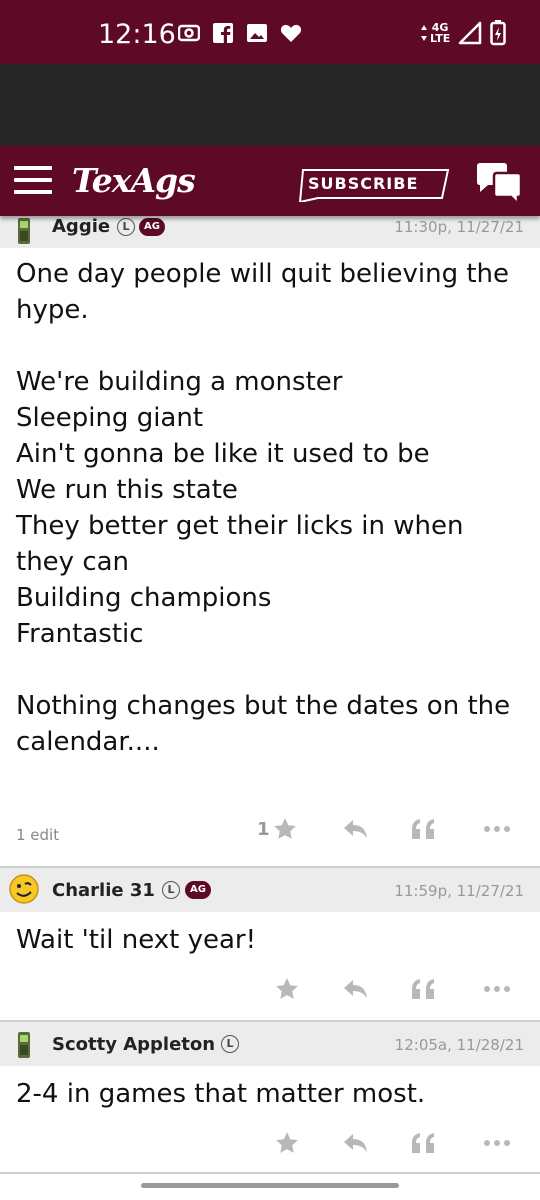  What do you see at coordinates (81, 226) in the screenshot?
I see `post-username: Aggie` at bounding box center [81, 226].